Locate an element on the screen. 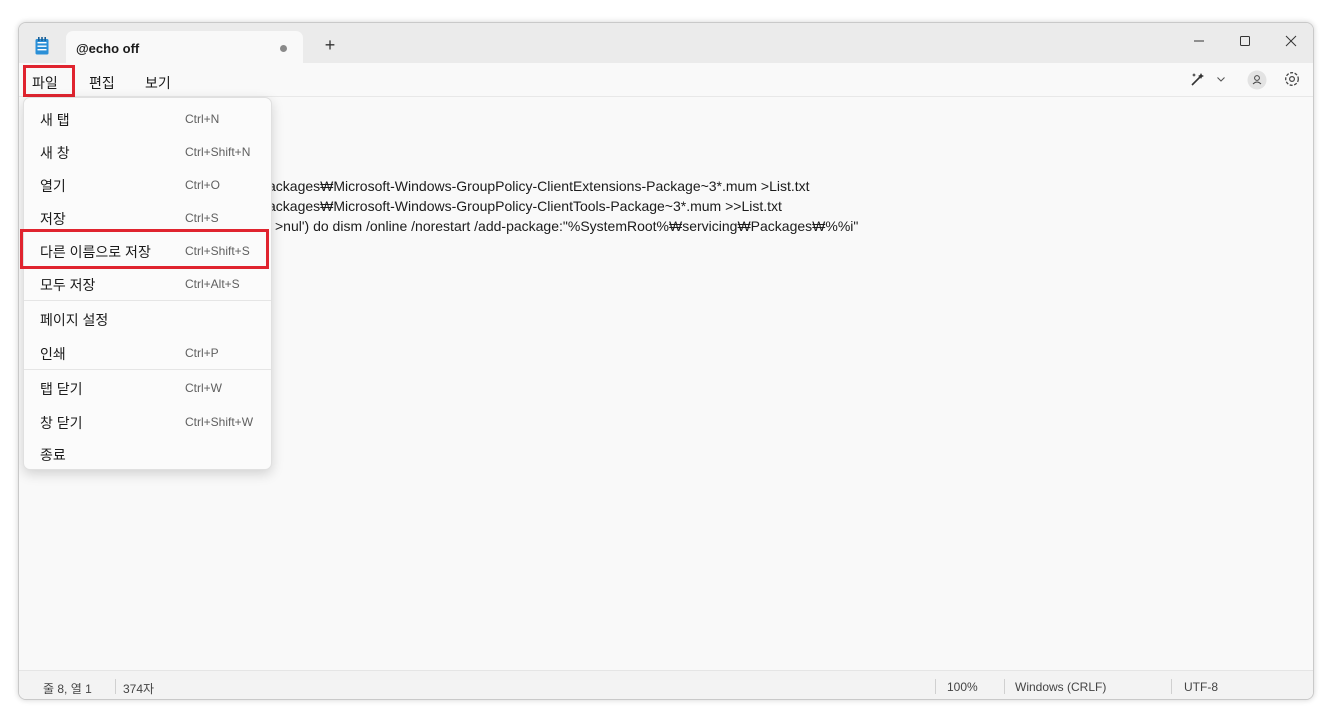  minimize-button is located at coordinates (1199, 41).